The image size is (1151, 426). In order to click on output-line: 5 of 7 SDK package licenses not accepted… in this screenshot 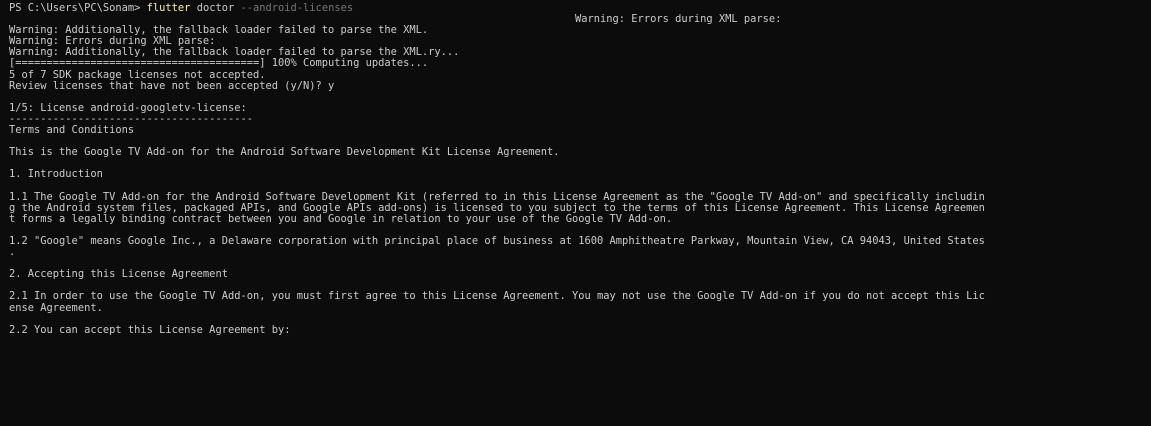, I will do `click(137, 75)`.